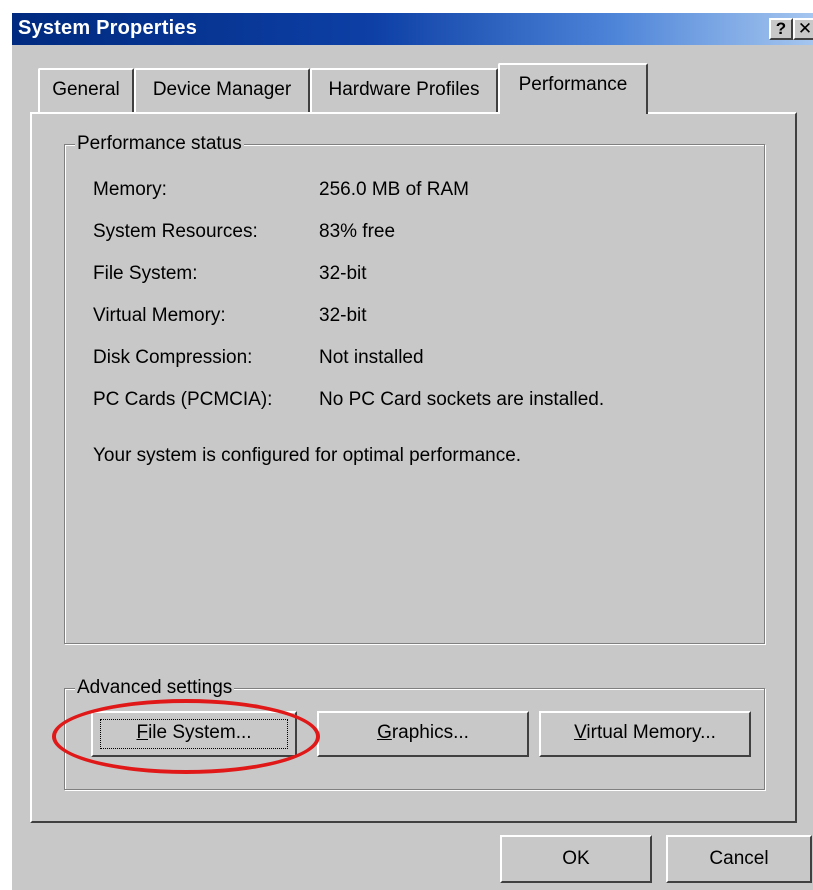 This screenshot has height=890, width=813. I want to click on pc-cards-label: PC Cards (PCMCIA):, so click(183, 399).